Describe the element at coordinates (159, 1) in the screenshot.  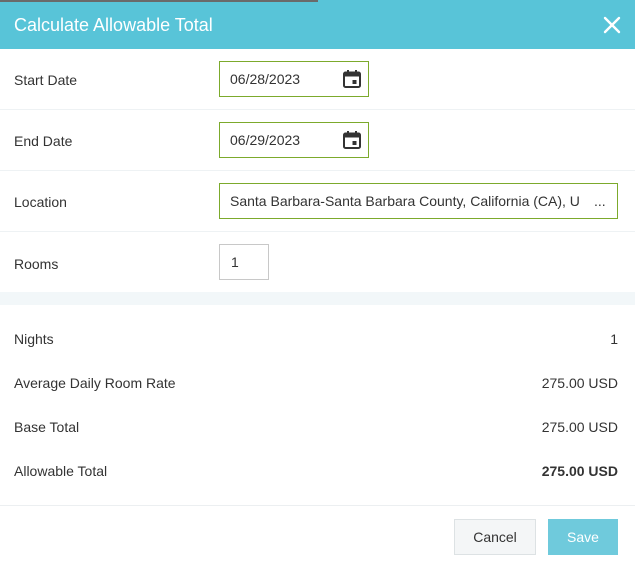
I see `header-top-line` at that location.